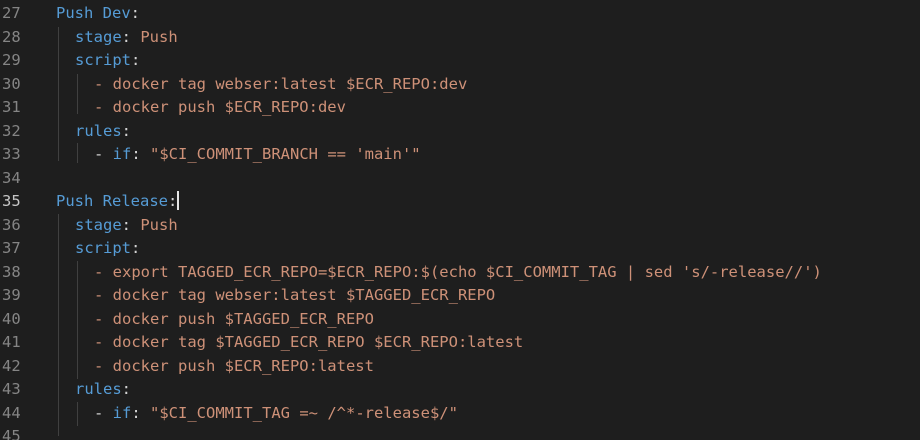 This screenshot has width=920, height=440. What do you see at coordinates (460, 249) in the screenshot?
I see `code-line: 37 script:` at bounding box center [460, 249].